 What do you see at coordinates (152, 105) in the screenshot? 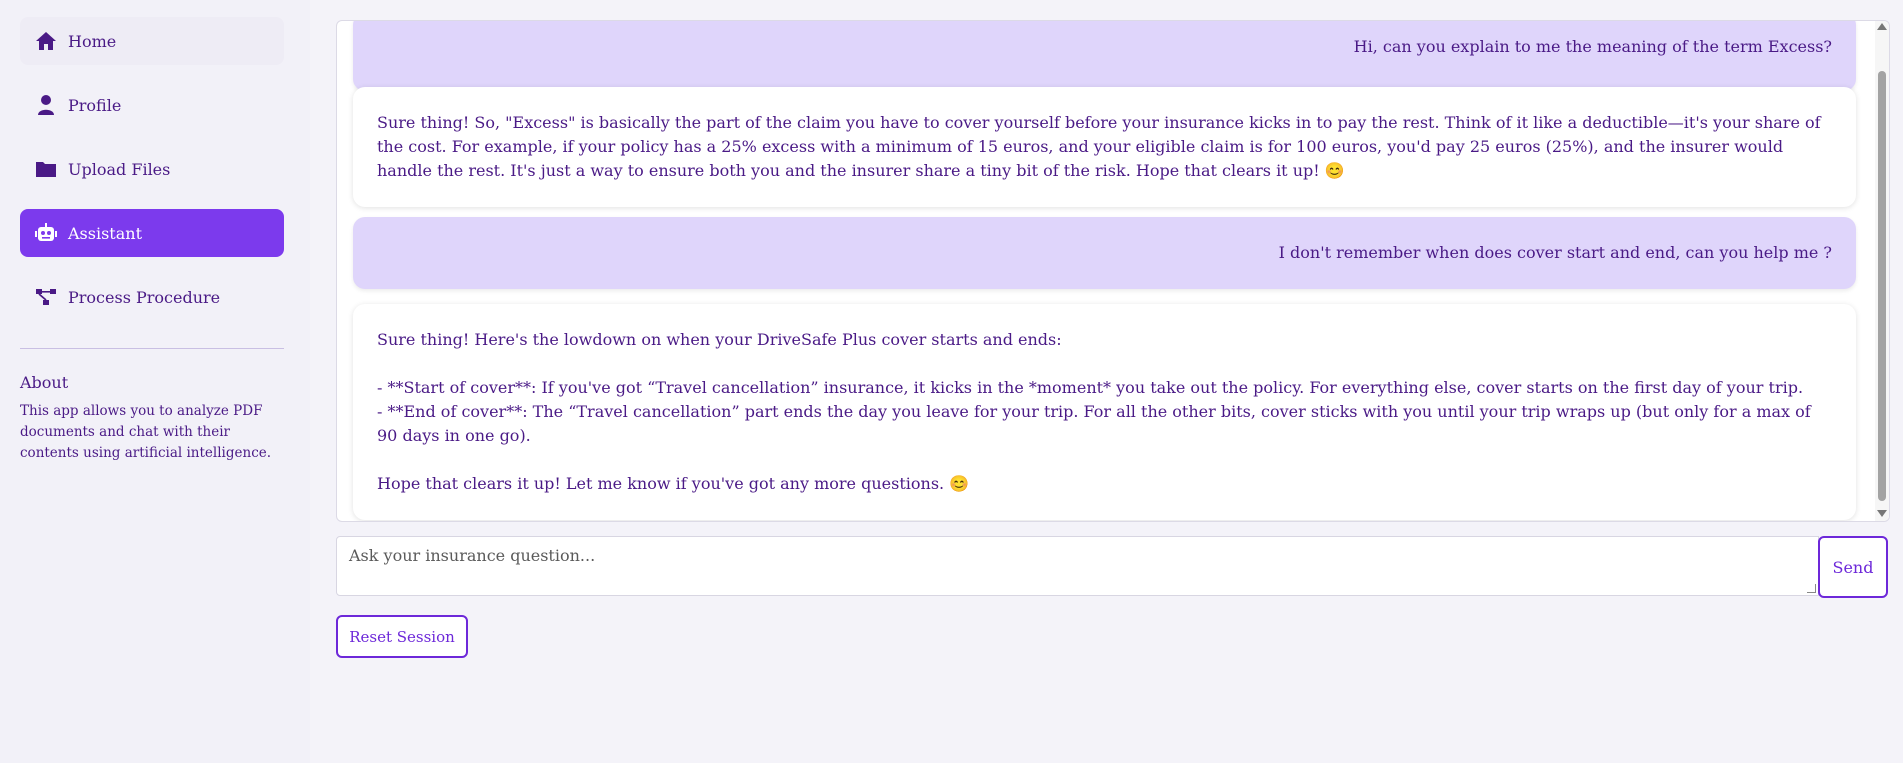
I see `sidebar-item-profile: Profile` at bounding box center [152, 105].